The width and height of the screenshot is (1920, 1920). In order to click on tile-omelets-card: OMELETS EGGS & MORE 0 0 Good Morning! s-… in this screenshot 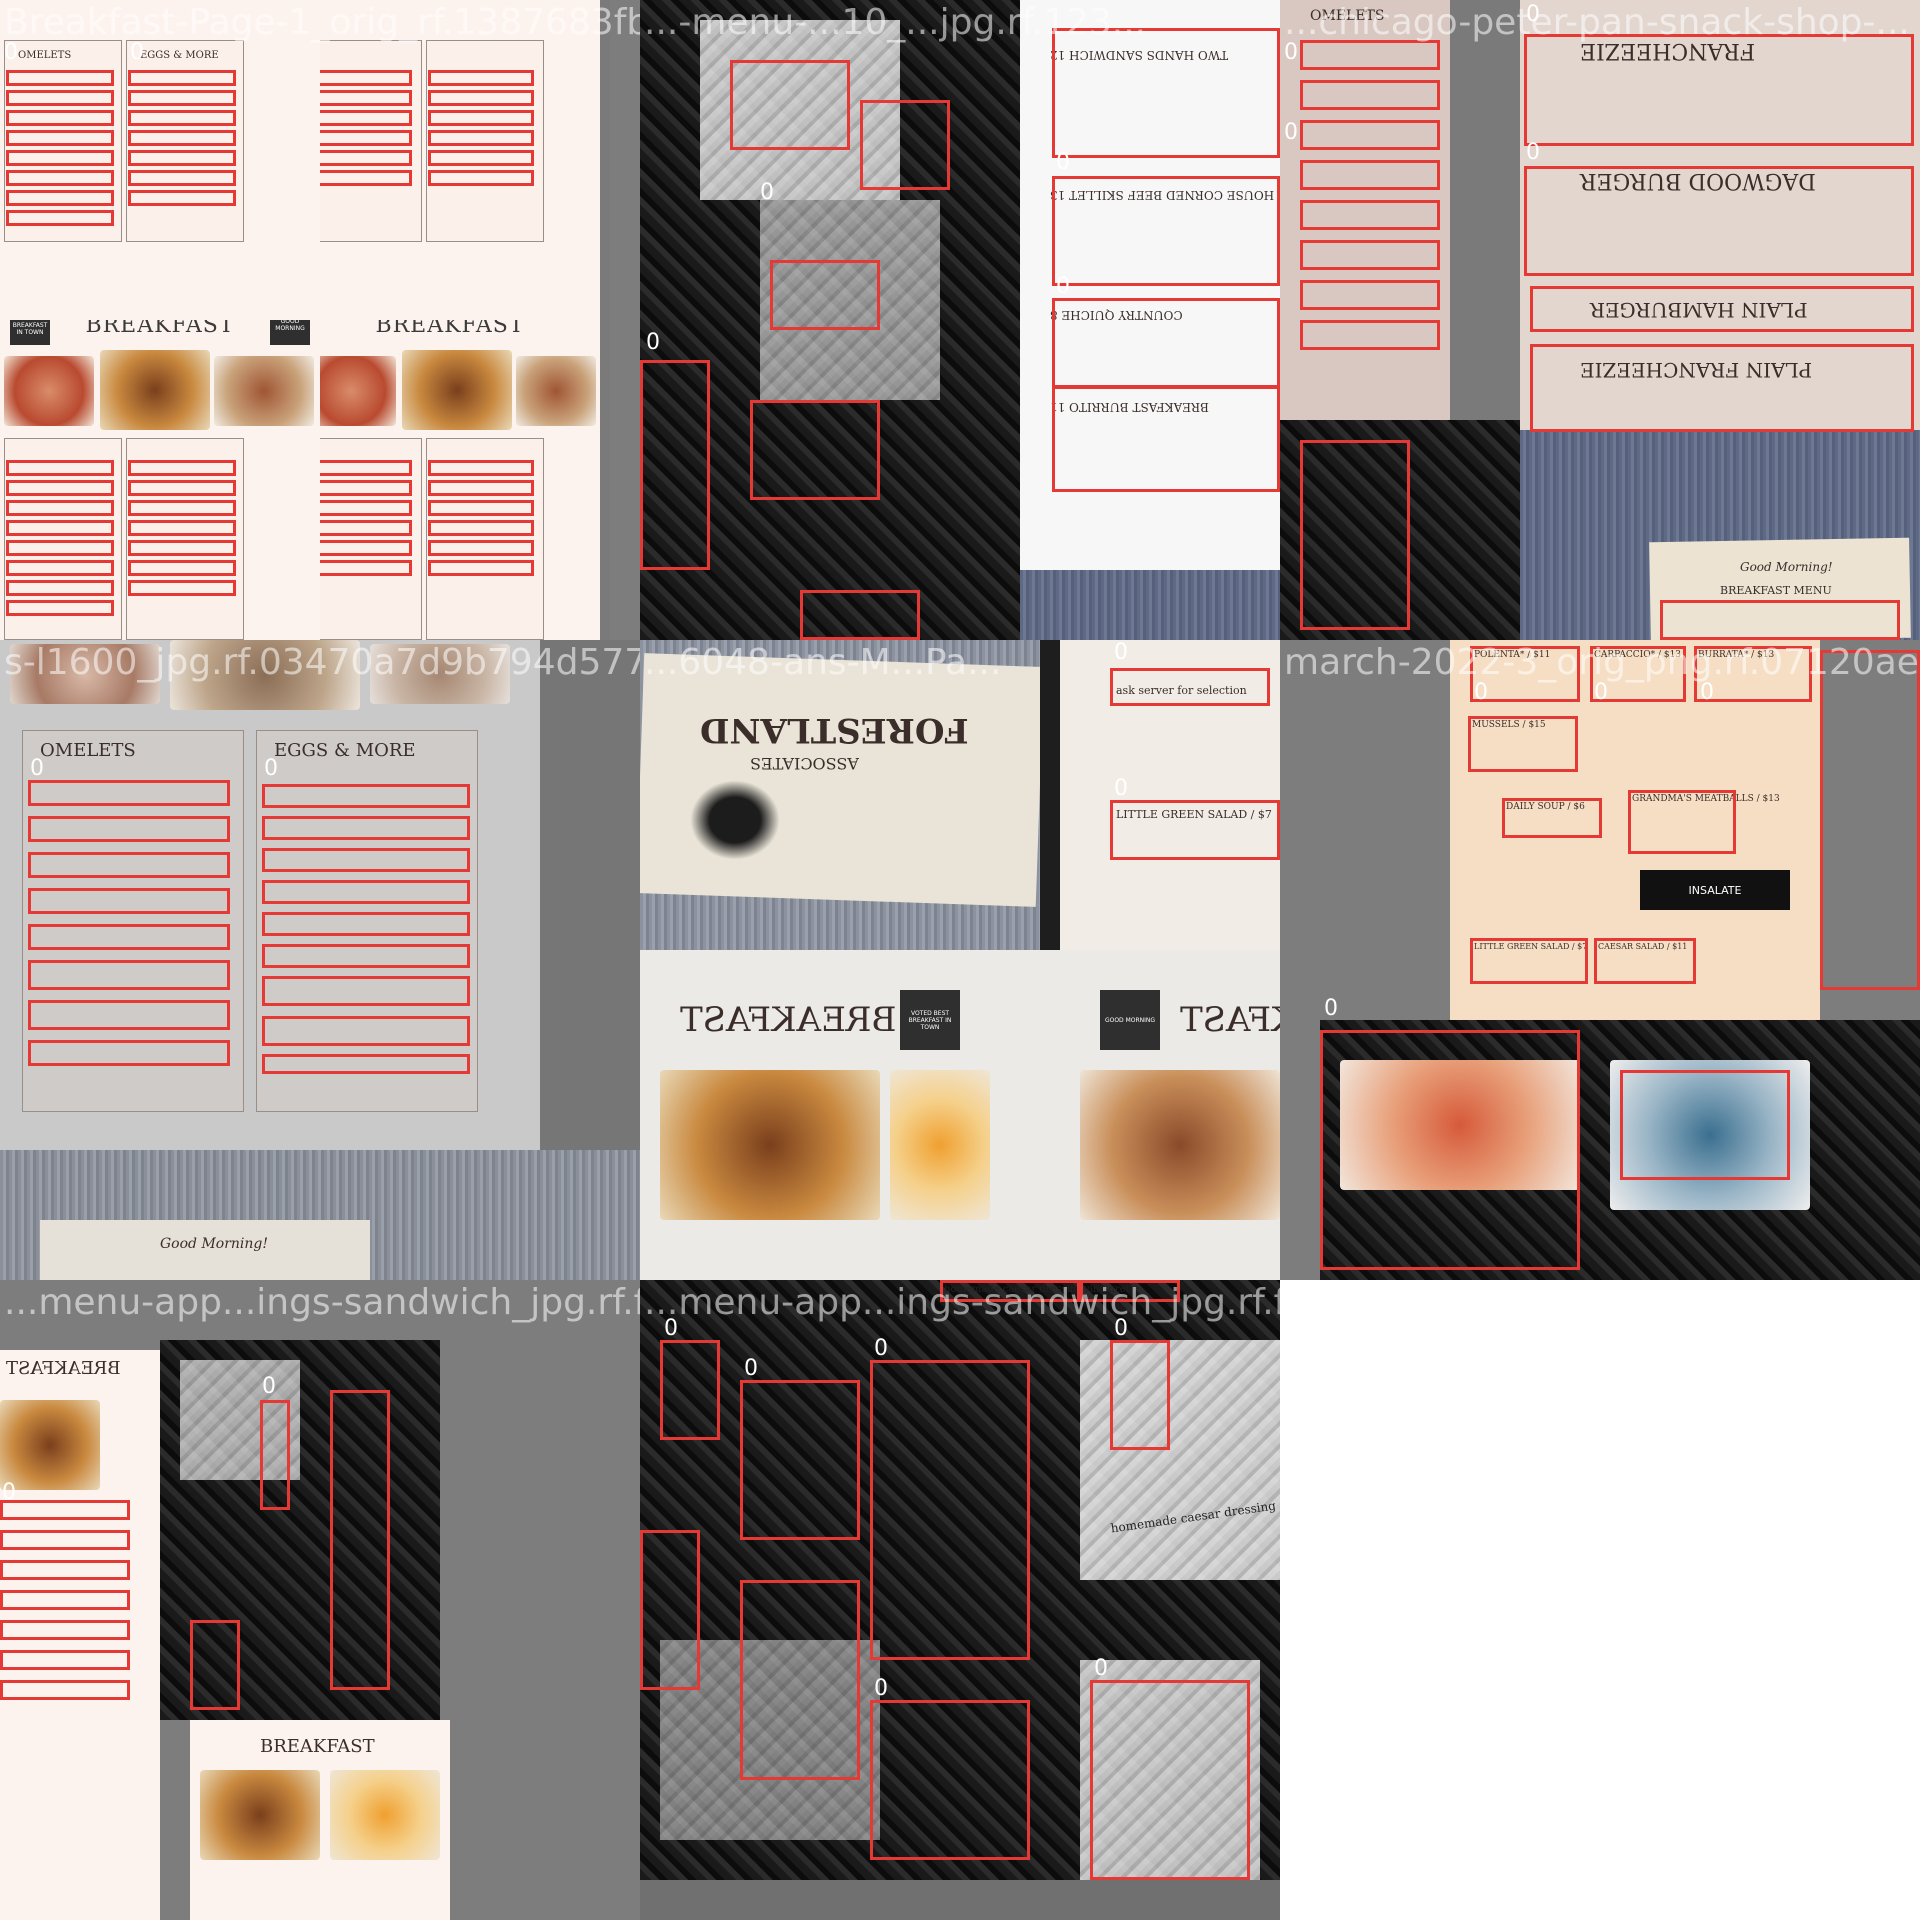, I will do `click(320, 960)`.